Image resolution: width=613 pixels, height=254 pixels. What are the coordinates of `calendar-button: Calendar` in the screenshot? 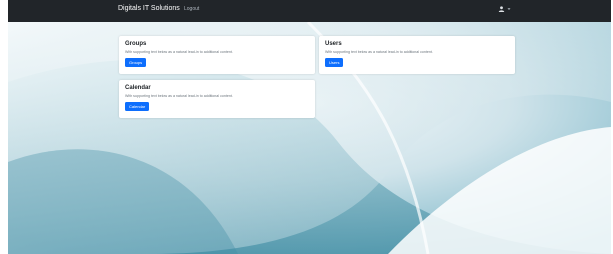 It's located at (137, 106).